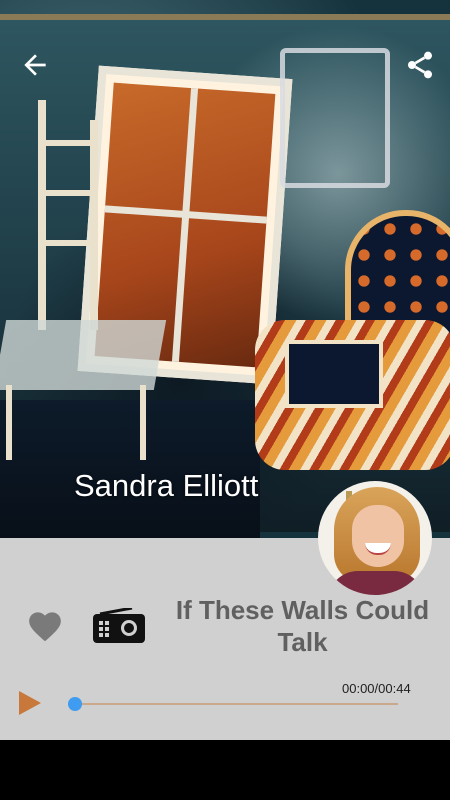 The image size is (450, 800). Describe the element at coordinates (30, 703) in the screenshot. I see `play-icon` at that location.